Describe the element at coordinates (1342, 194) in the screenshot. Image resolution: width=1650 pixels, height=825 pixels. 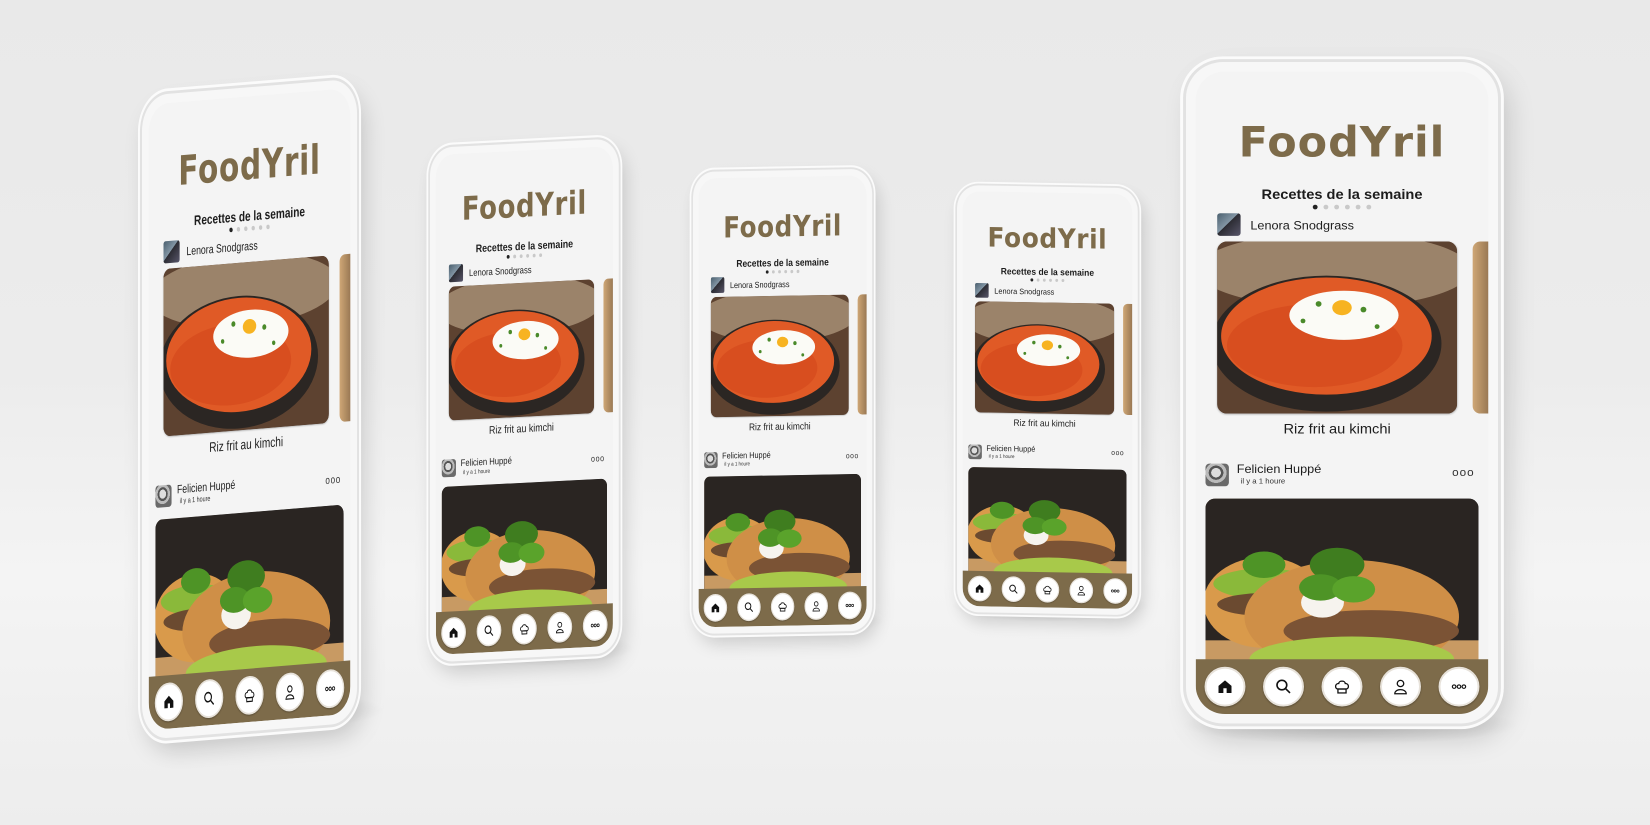
I see `section-title: Recettes de la semaine` at that location.